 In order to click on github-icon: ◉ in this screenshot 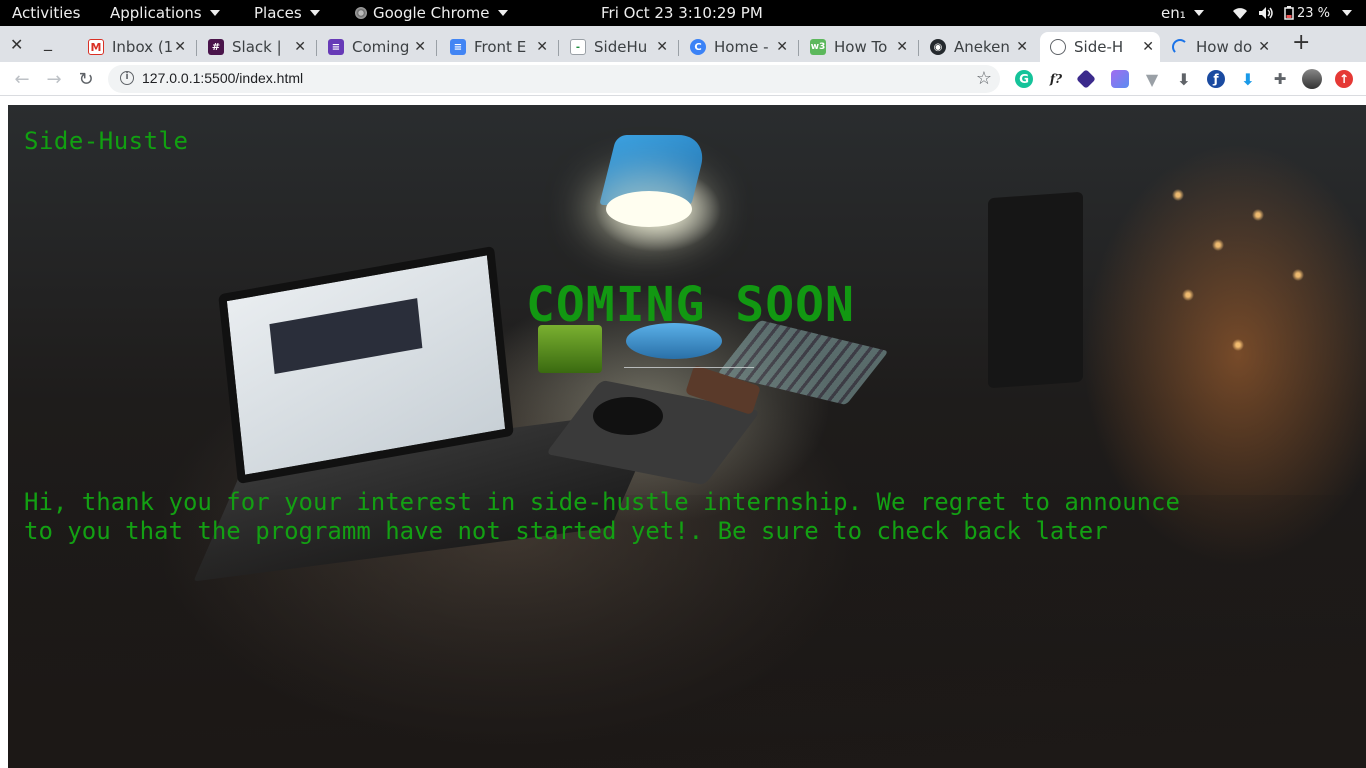, I will do `click(938, 47)`.